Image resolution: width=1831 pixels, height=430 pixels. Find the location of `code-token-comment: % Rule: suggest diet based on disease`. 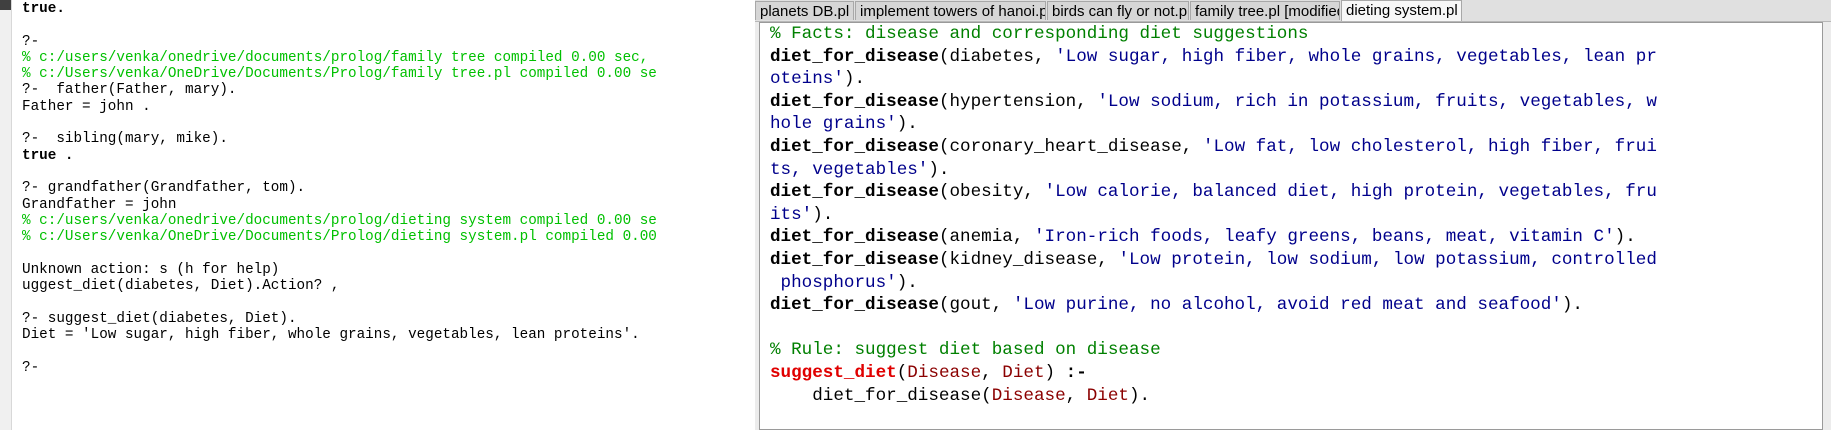

code-token-comment: % Rule: suggest diet based on disease is located at coordinates (965, 350).